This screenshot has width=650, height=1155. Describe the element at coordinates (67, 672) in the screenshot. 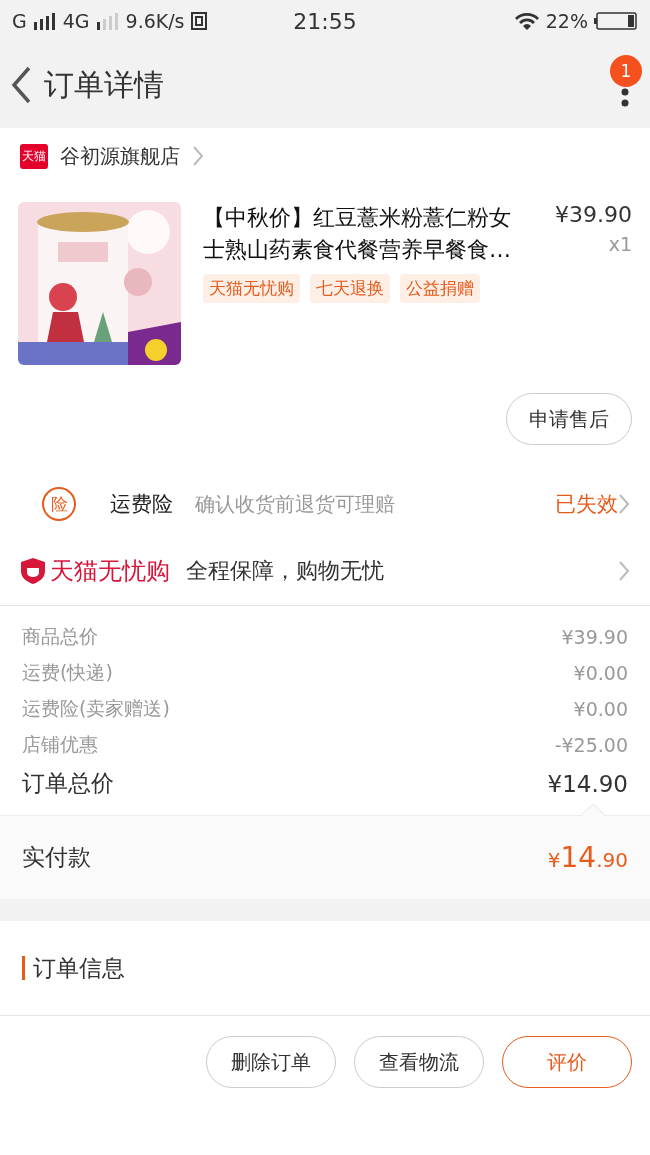

I see `price-label: 运费(快递)` at that location.